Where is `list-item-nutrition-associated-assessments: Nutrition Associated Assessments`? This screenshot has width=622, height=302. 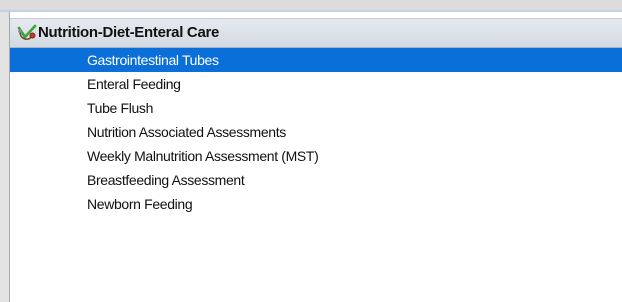
list-item-nutrition-associated-assessments: Nutrition Associated Assessments is located at coordinates (316, 132).